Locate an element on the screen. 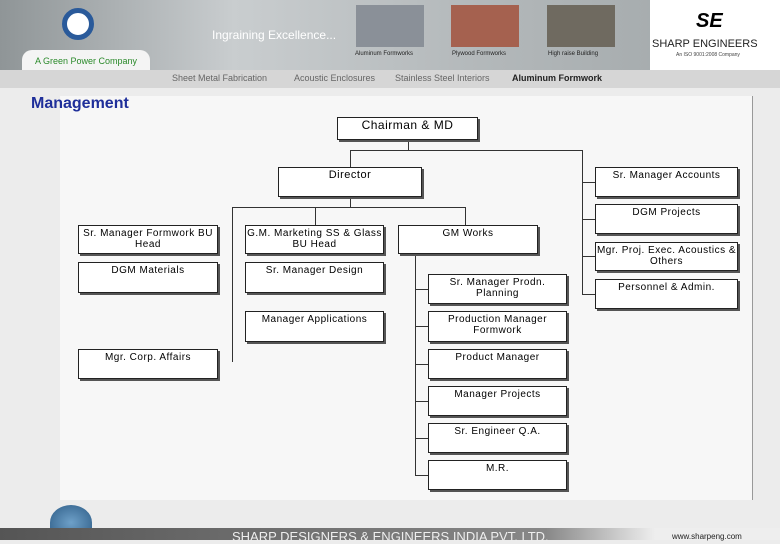  org-box: Manager Applications is located at coordinates (314, 326).